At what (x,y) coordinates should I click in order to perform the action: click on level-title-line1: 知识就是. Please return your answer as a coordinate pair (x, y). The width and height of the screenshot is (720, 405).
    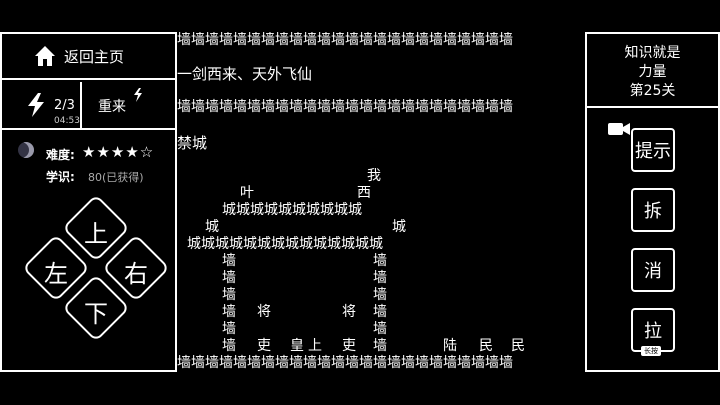
    Looking at the image, I should click on (652, 53).